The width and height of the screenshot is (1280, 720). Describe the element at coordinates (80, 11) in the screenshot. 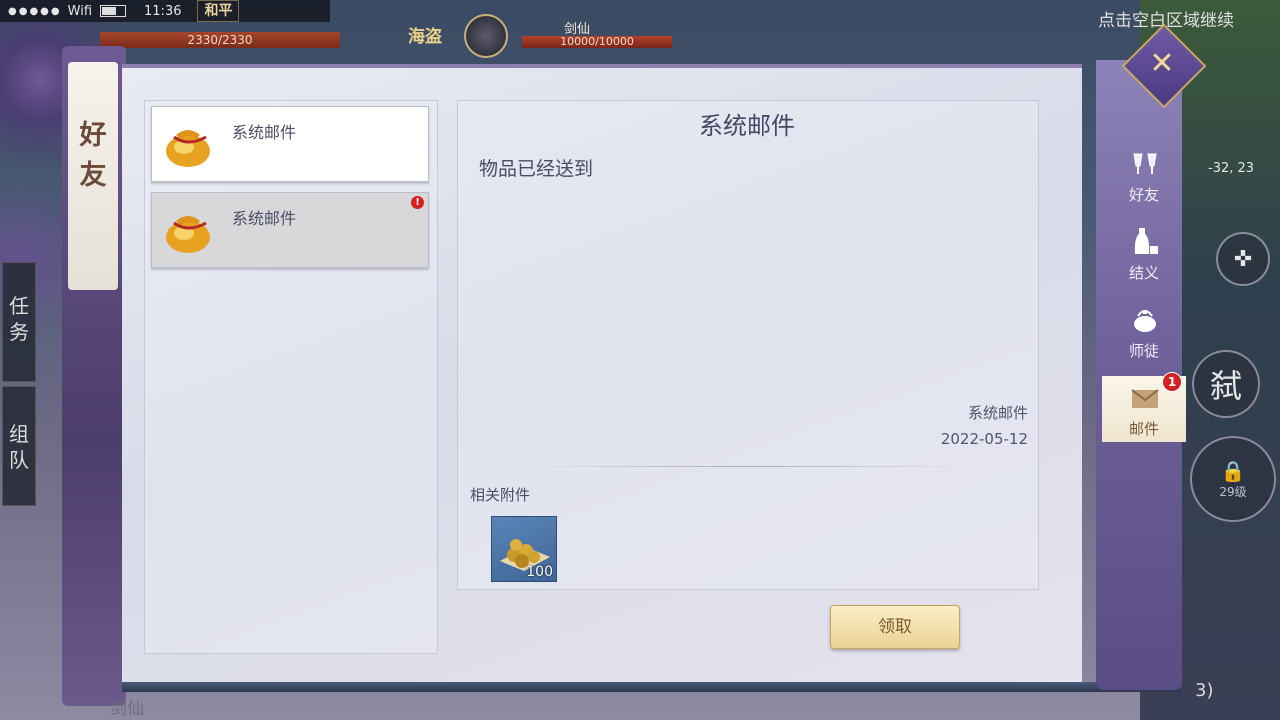

I see `wifi-label: Wifi` at that location.